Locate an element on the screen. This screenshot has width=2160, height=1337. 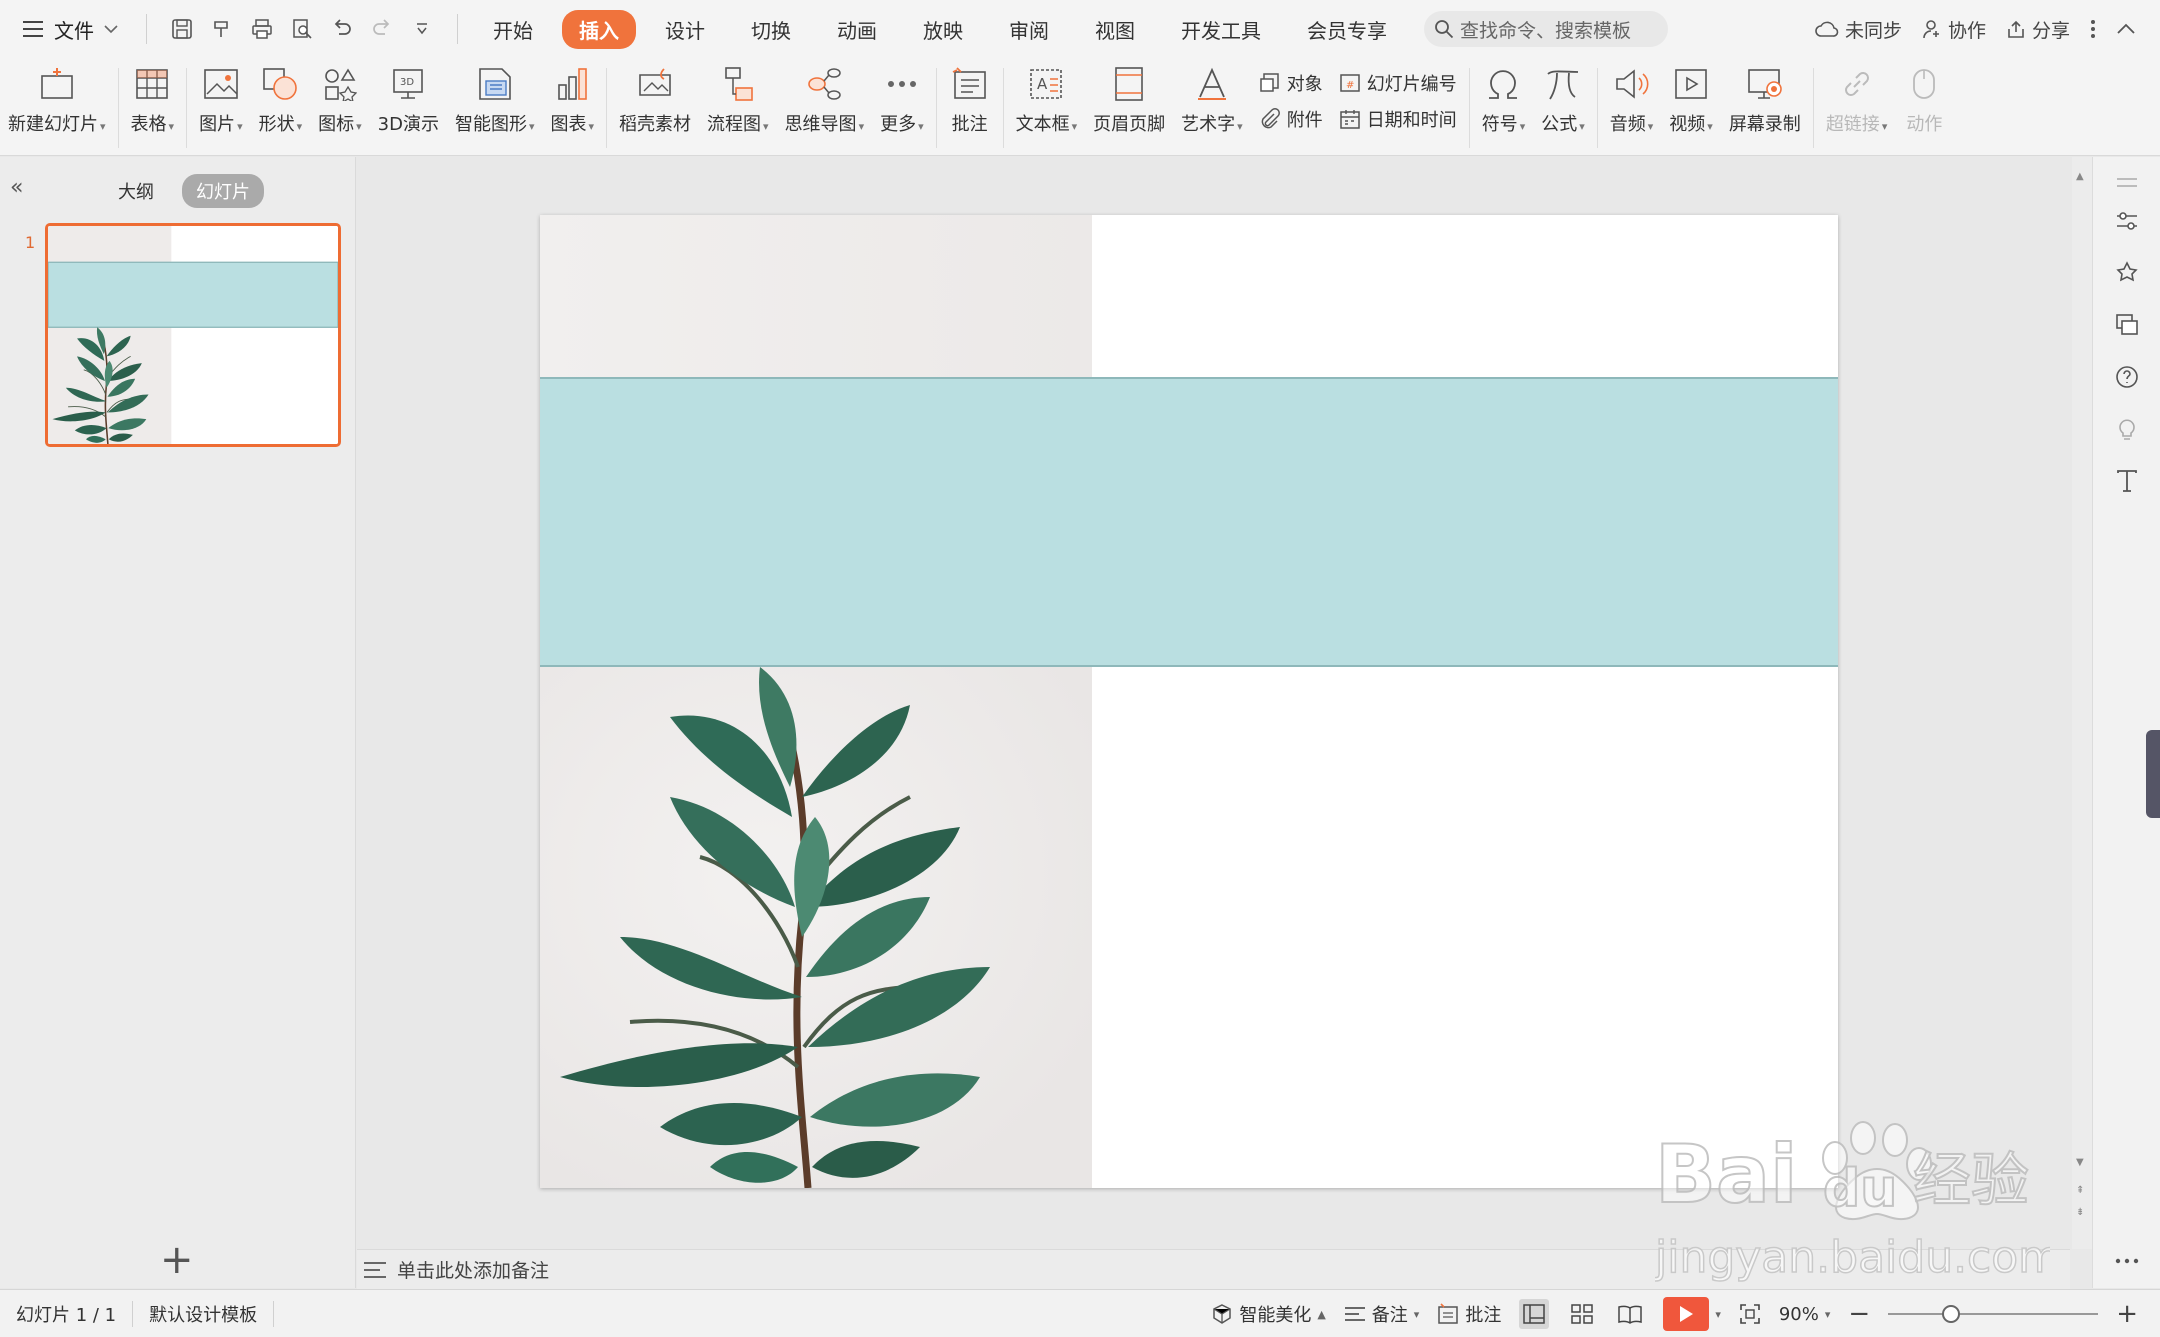
tab-slides: 幻灯片 is located at coordinates (223, 191).